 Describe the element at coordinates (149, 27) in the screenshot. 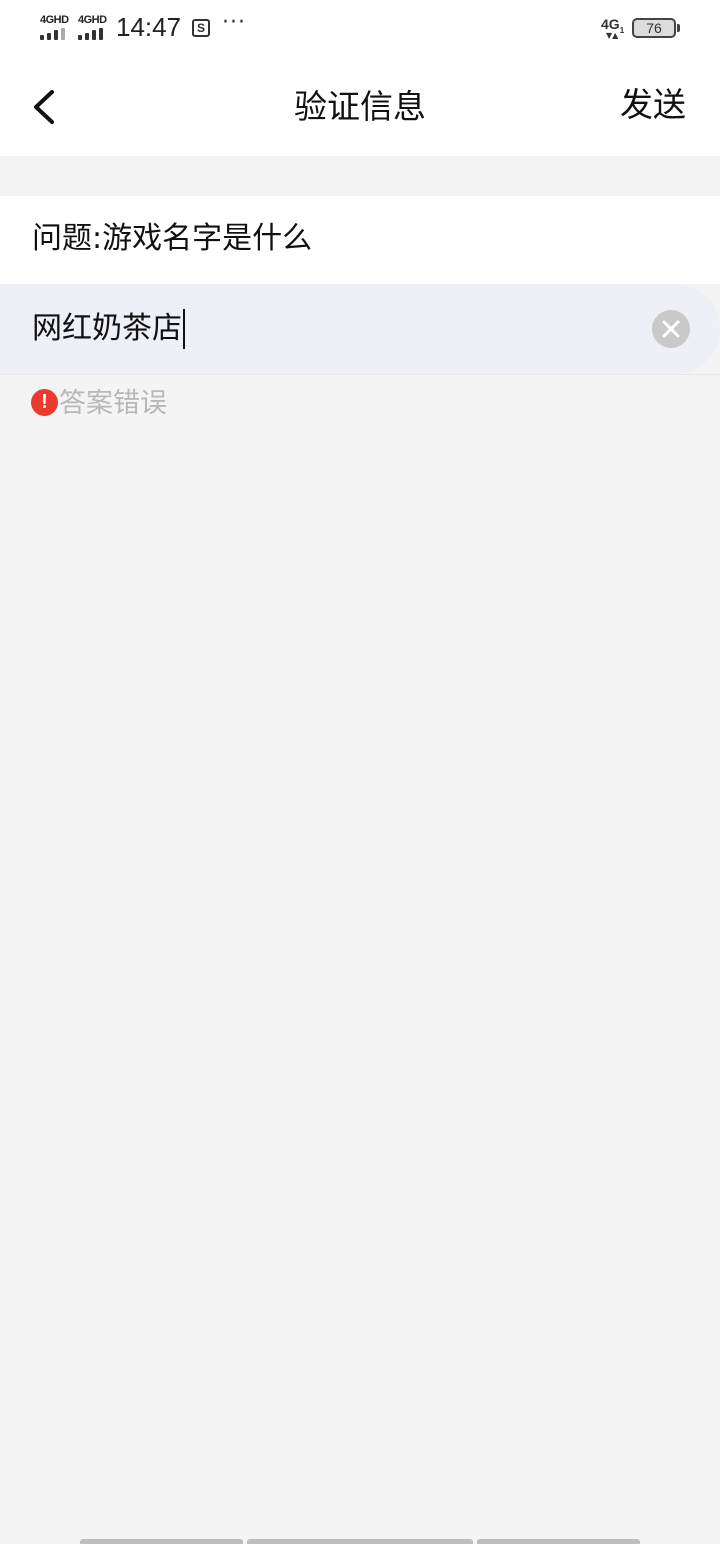

I see `status-time: 14:47` at that location.